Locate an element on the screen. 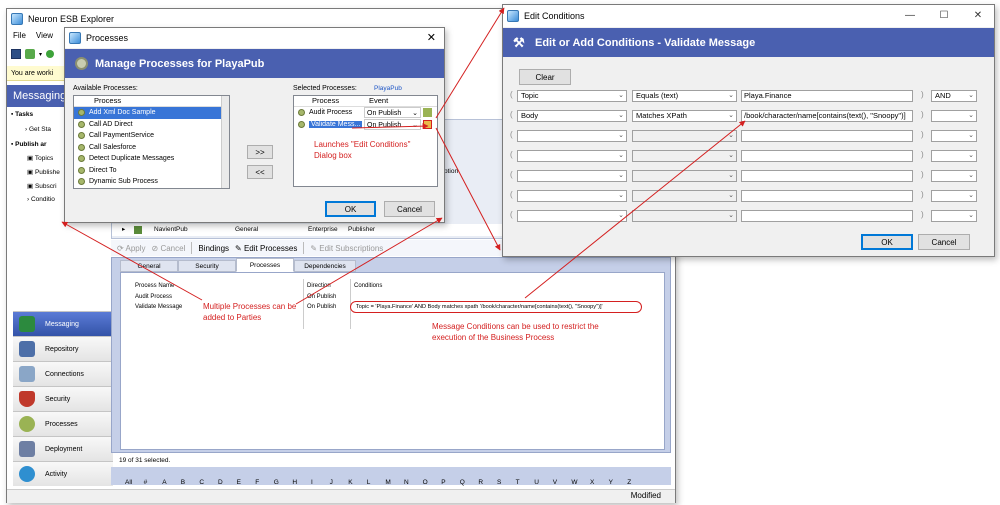 Image resolution: width=1000 pixels, height=505 pixels. value-input: Playa.Finance is located at coordinates (827, 96).